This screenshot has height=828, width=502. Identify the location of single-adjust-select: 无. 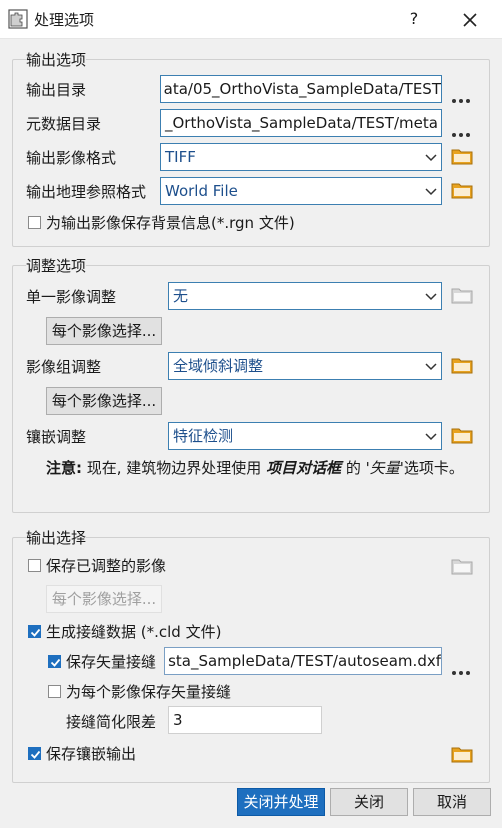
(305, 296).